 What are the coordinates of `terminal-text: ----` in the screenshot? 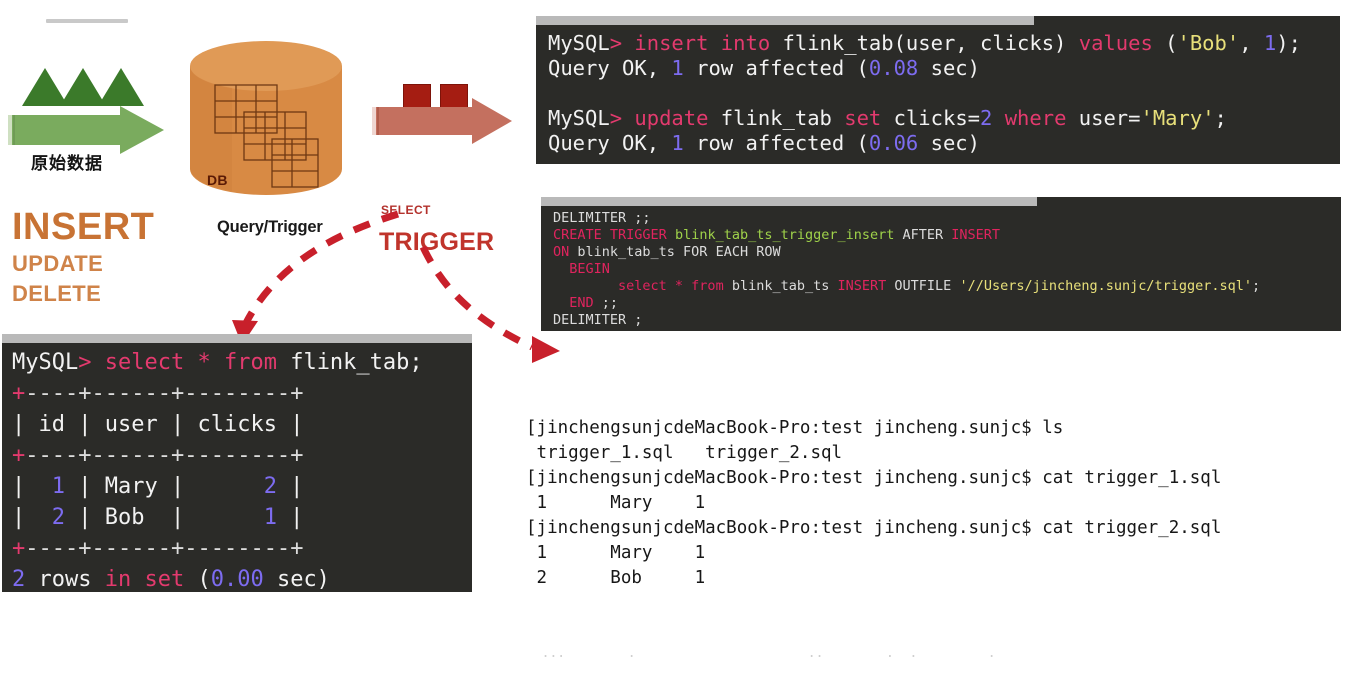 It's located at (52, 455).